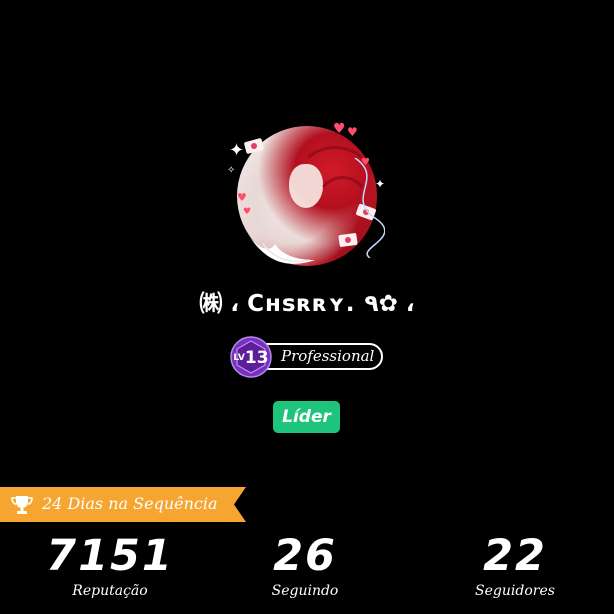  What do you see at coordinates (282, 250) in the screenshot?
I see `wing-icon` at bounding box center [282, 250].